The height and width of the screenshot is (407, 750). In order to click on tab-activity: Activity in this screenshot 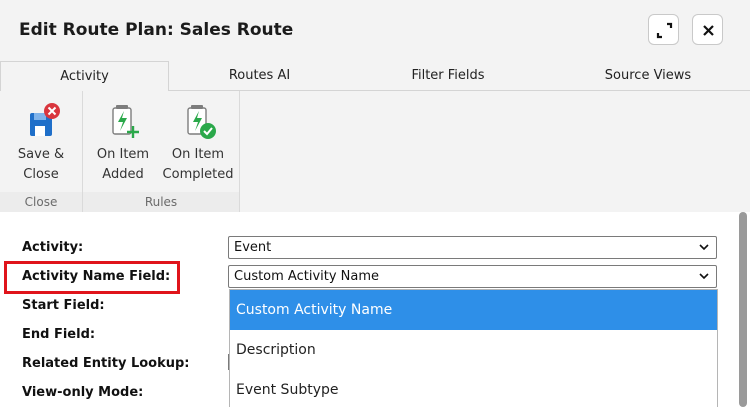, I will do `click(84, 76)`.